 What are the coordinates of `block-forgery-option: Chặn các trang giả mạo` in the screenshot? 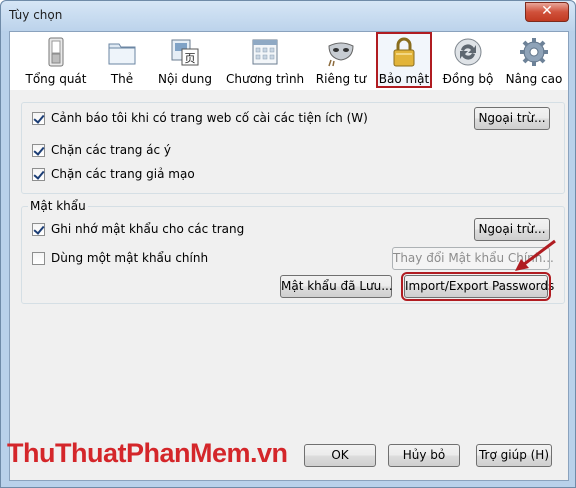 It's located at (113, 174).